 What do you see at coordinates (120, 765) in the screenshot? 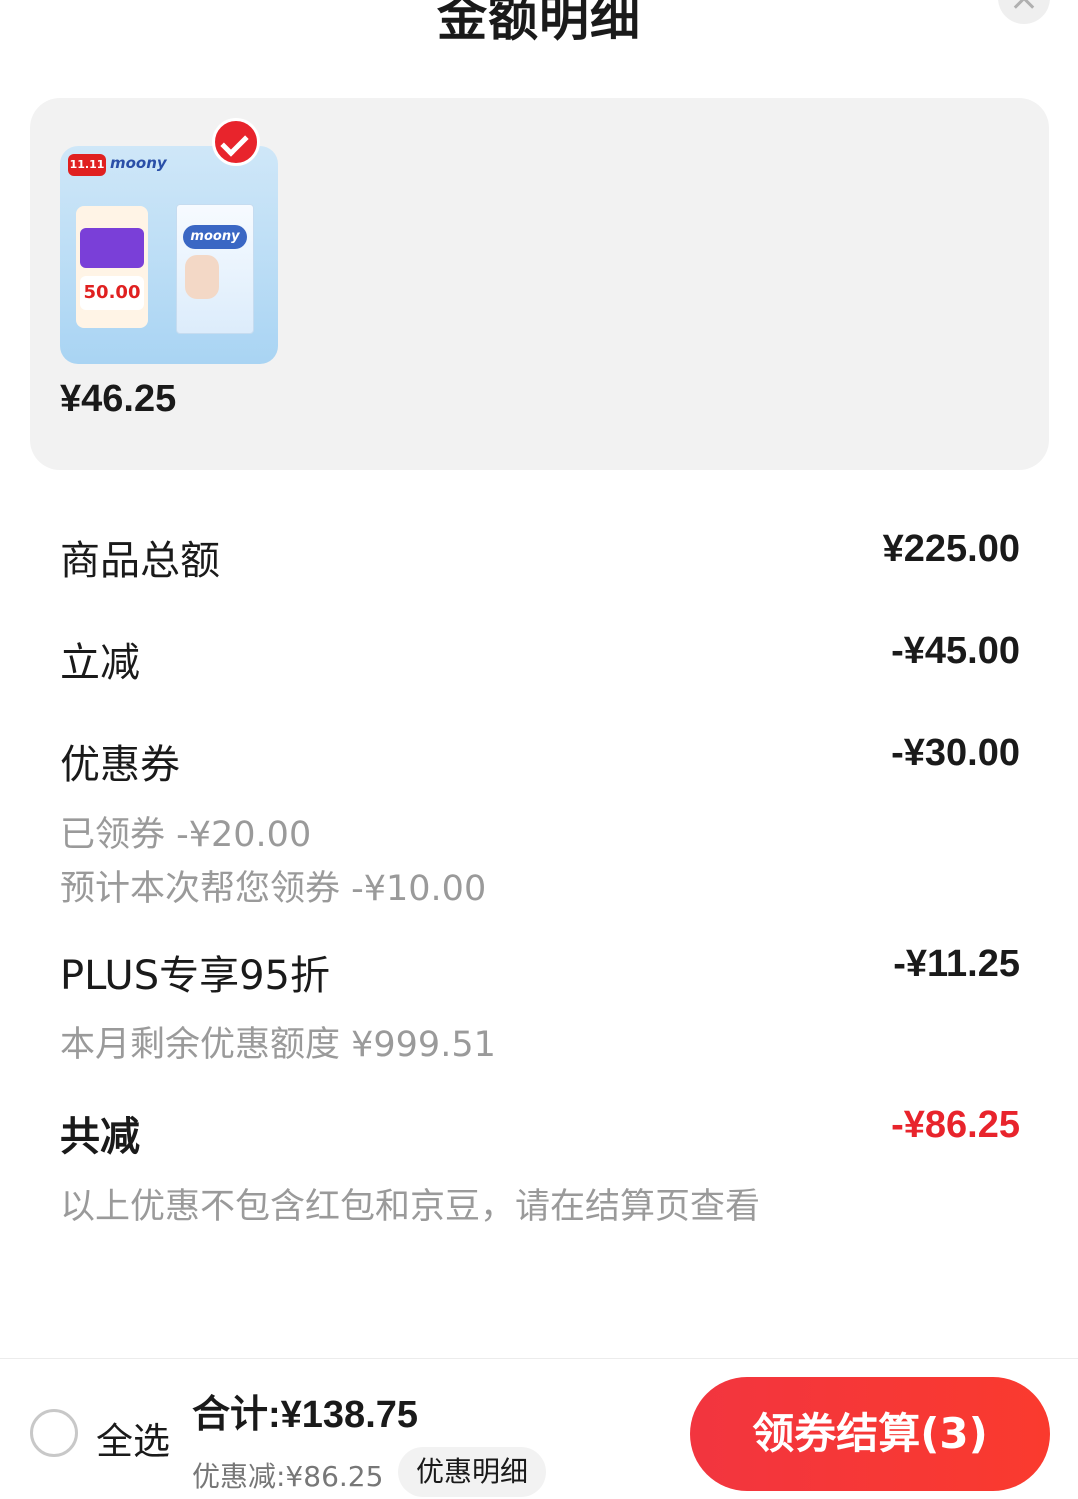
I see `coupon-label: 优惠券` at bounding box center [120, 765].